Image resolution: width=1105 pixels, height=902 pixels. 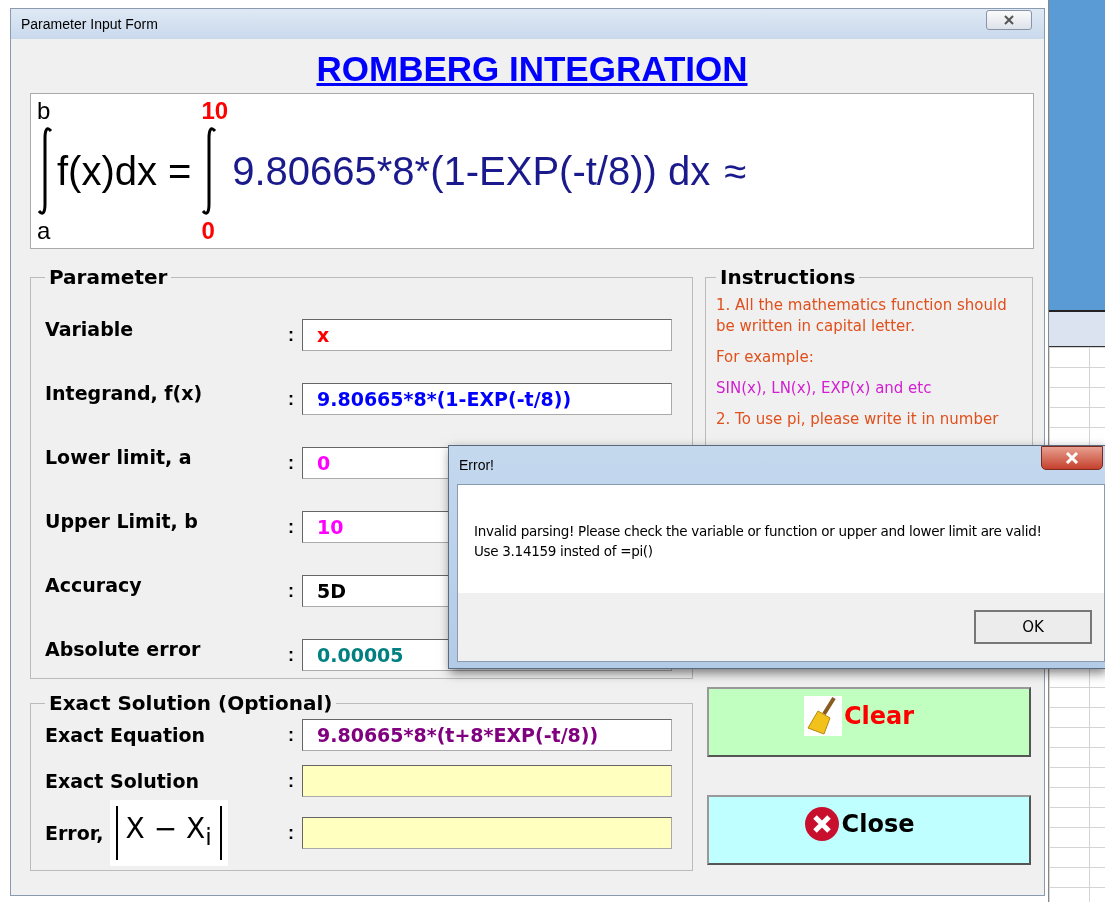 I want to click on field-value: 0.00005, so click(x=360, y=655).